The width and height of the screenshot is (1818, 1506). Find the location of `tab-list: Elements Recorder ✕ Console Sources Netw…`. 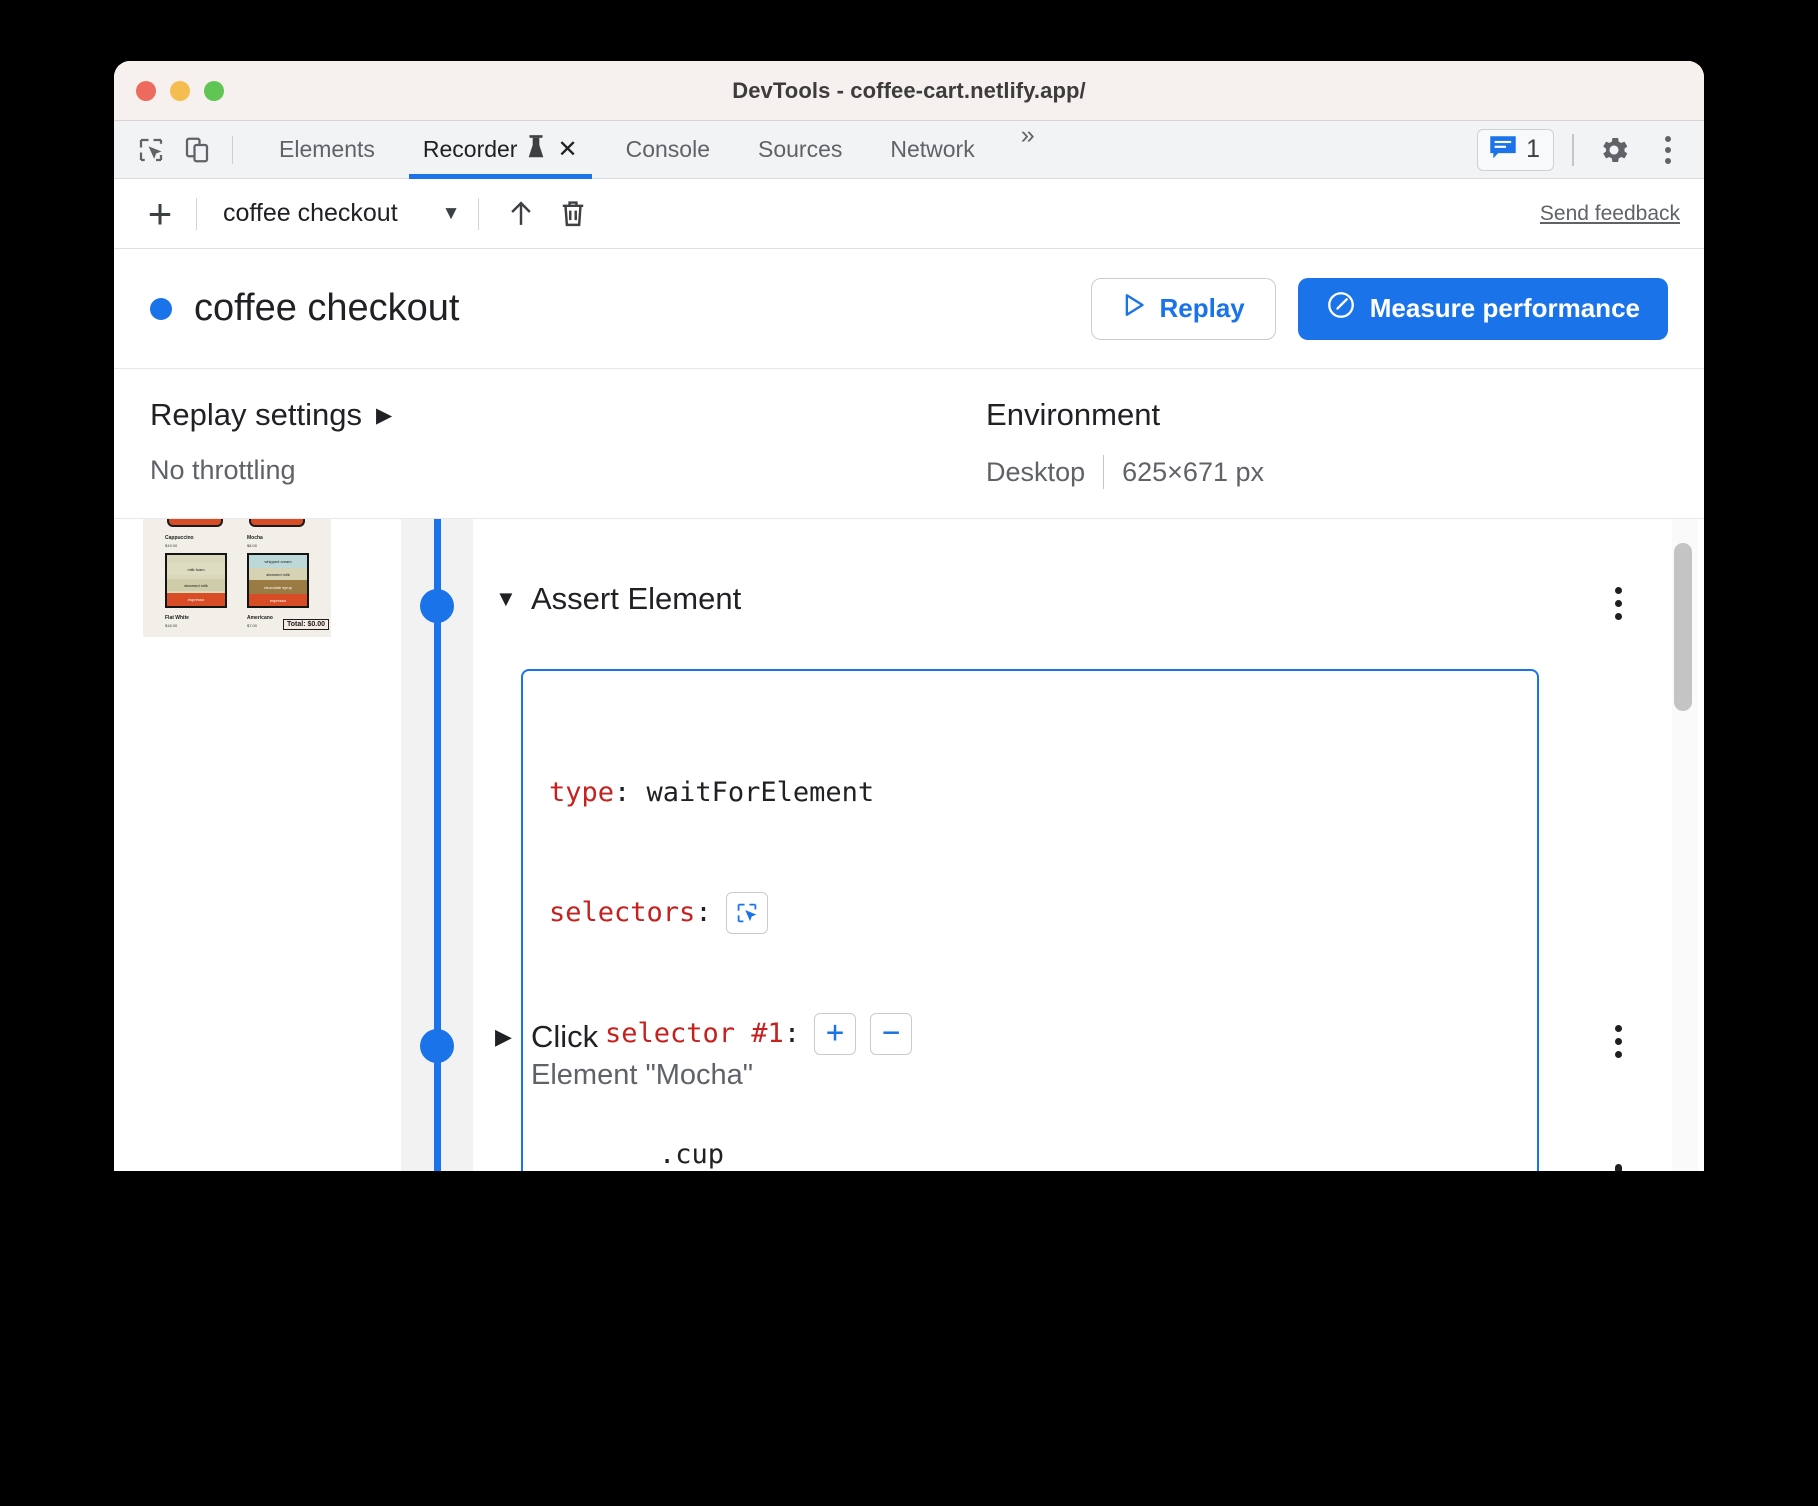

tab-list: Elements Recorder ✕ Console Sources Netw… is located at coordinates (655, 150).